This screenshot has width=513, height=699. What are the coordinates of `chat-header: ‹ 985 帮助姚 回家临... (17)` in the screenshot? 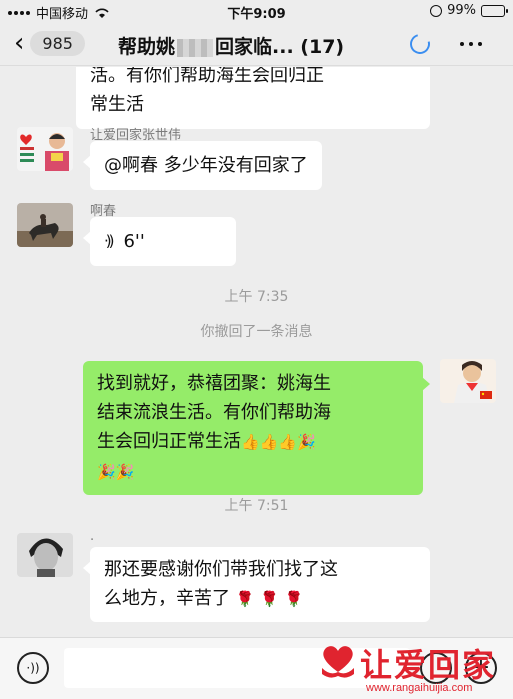 It's located at (256, 44).